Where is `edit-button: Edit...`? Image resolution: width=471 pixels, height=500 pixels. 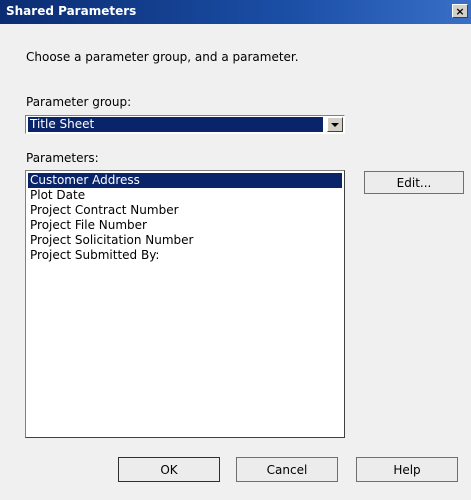 edit-button: Edit... is located at coordinates (414, 182).